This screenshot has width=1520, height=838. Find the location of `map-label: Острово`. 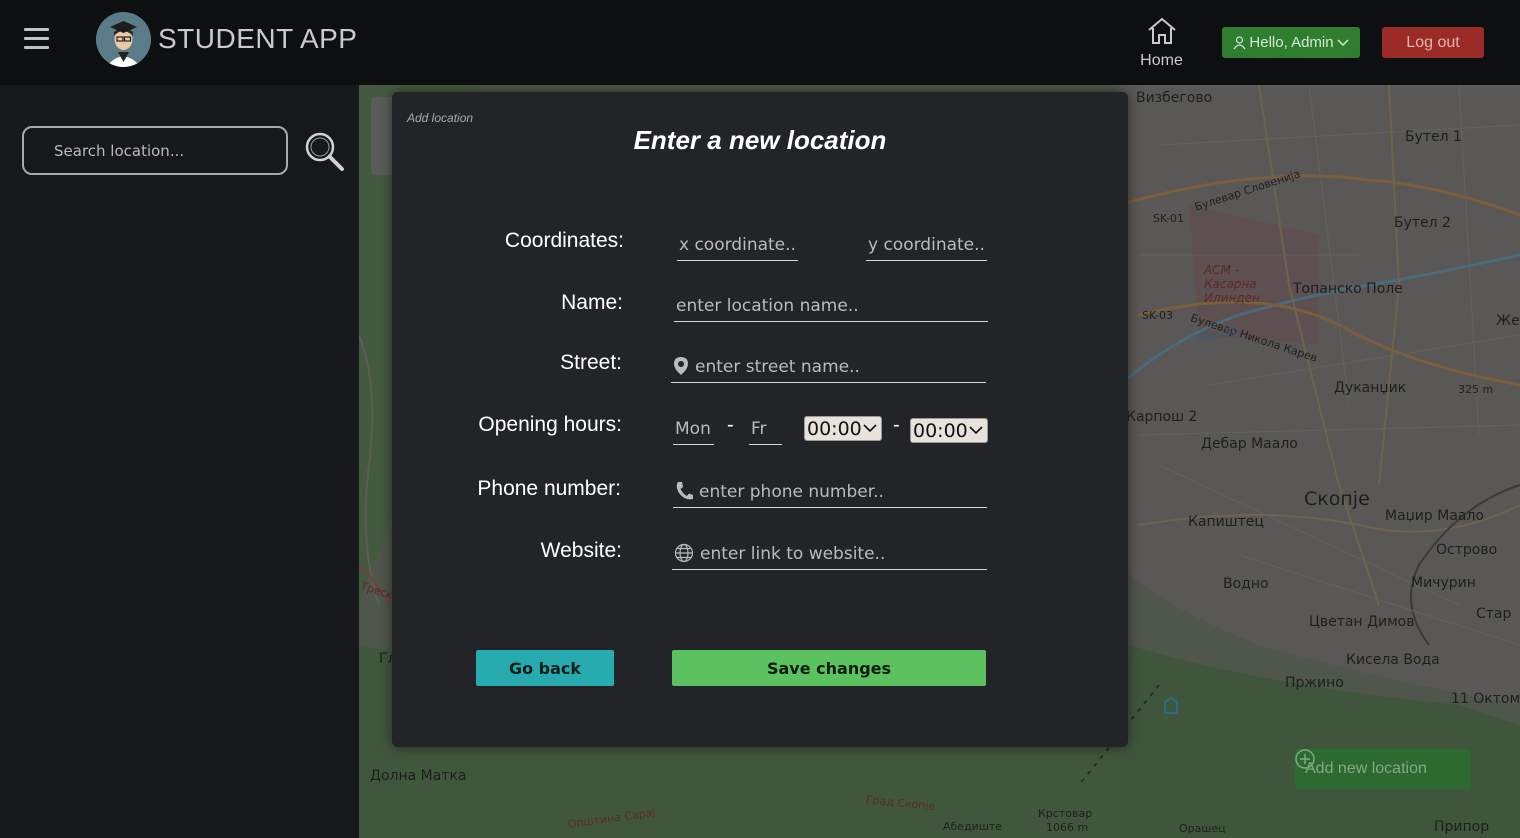

map-label: Острово is located at coordinates (1467, 550).